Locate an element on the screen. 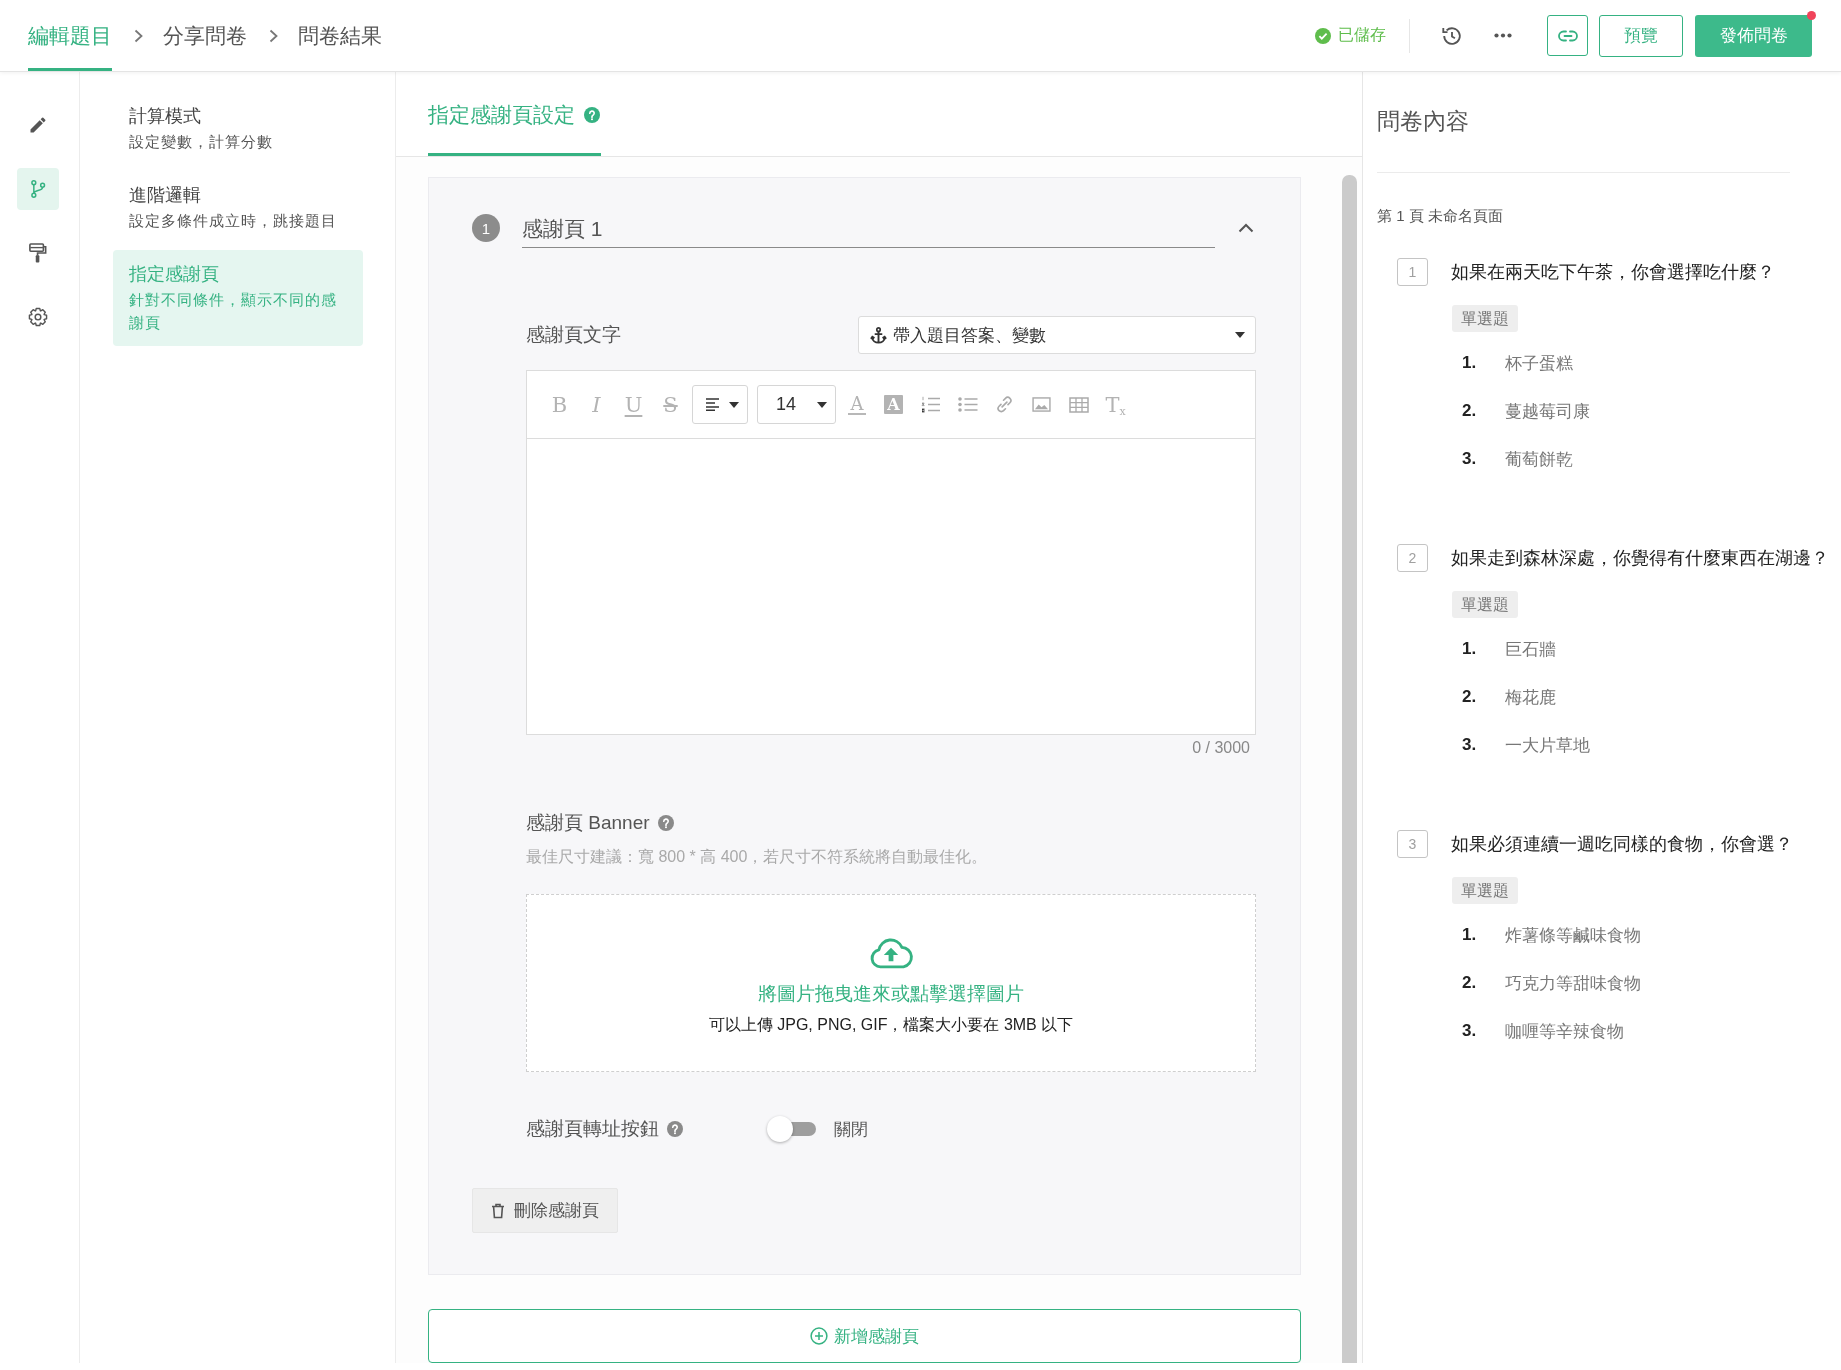 This screenshot has width=1841, height=1370. align-left-icon is located at coordinates (713, 404).